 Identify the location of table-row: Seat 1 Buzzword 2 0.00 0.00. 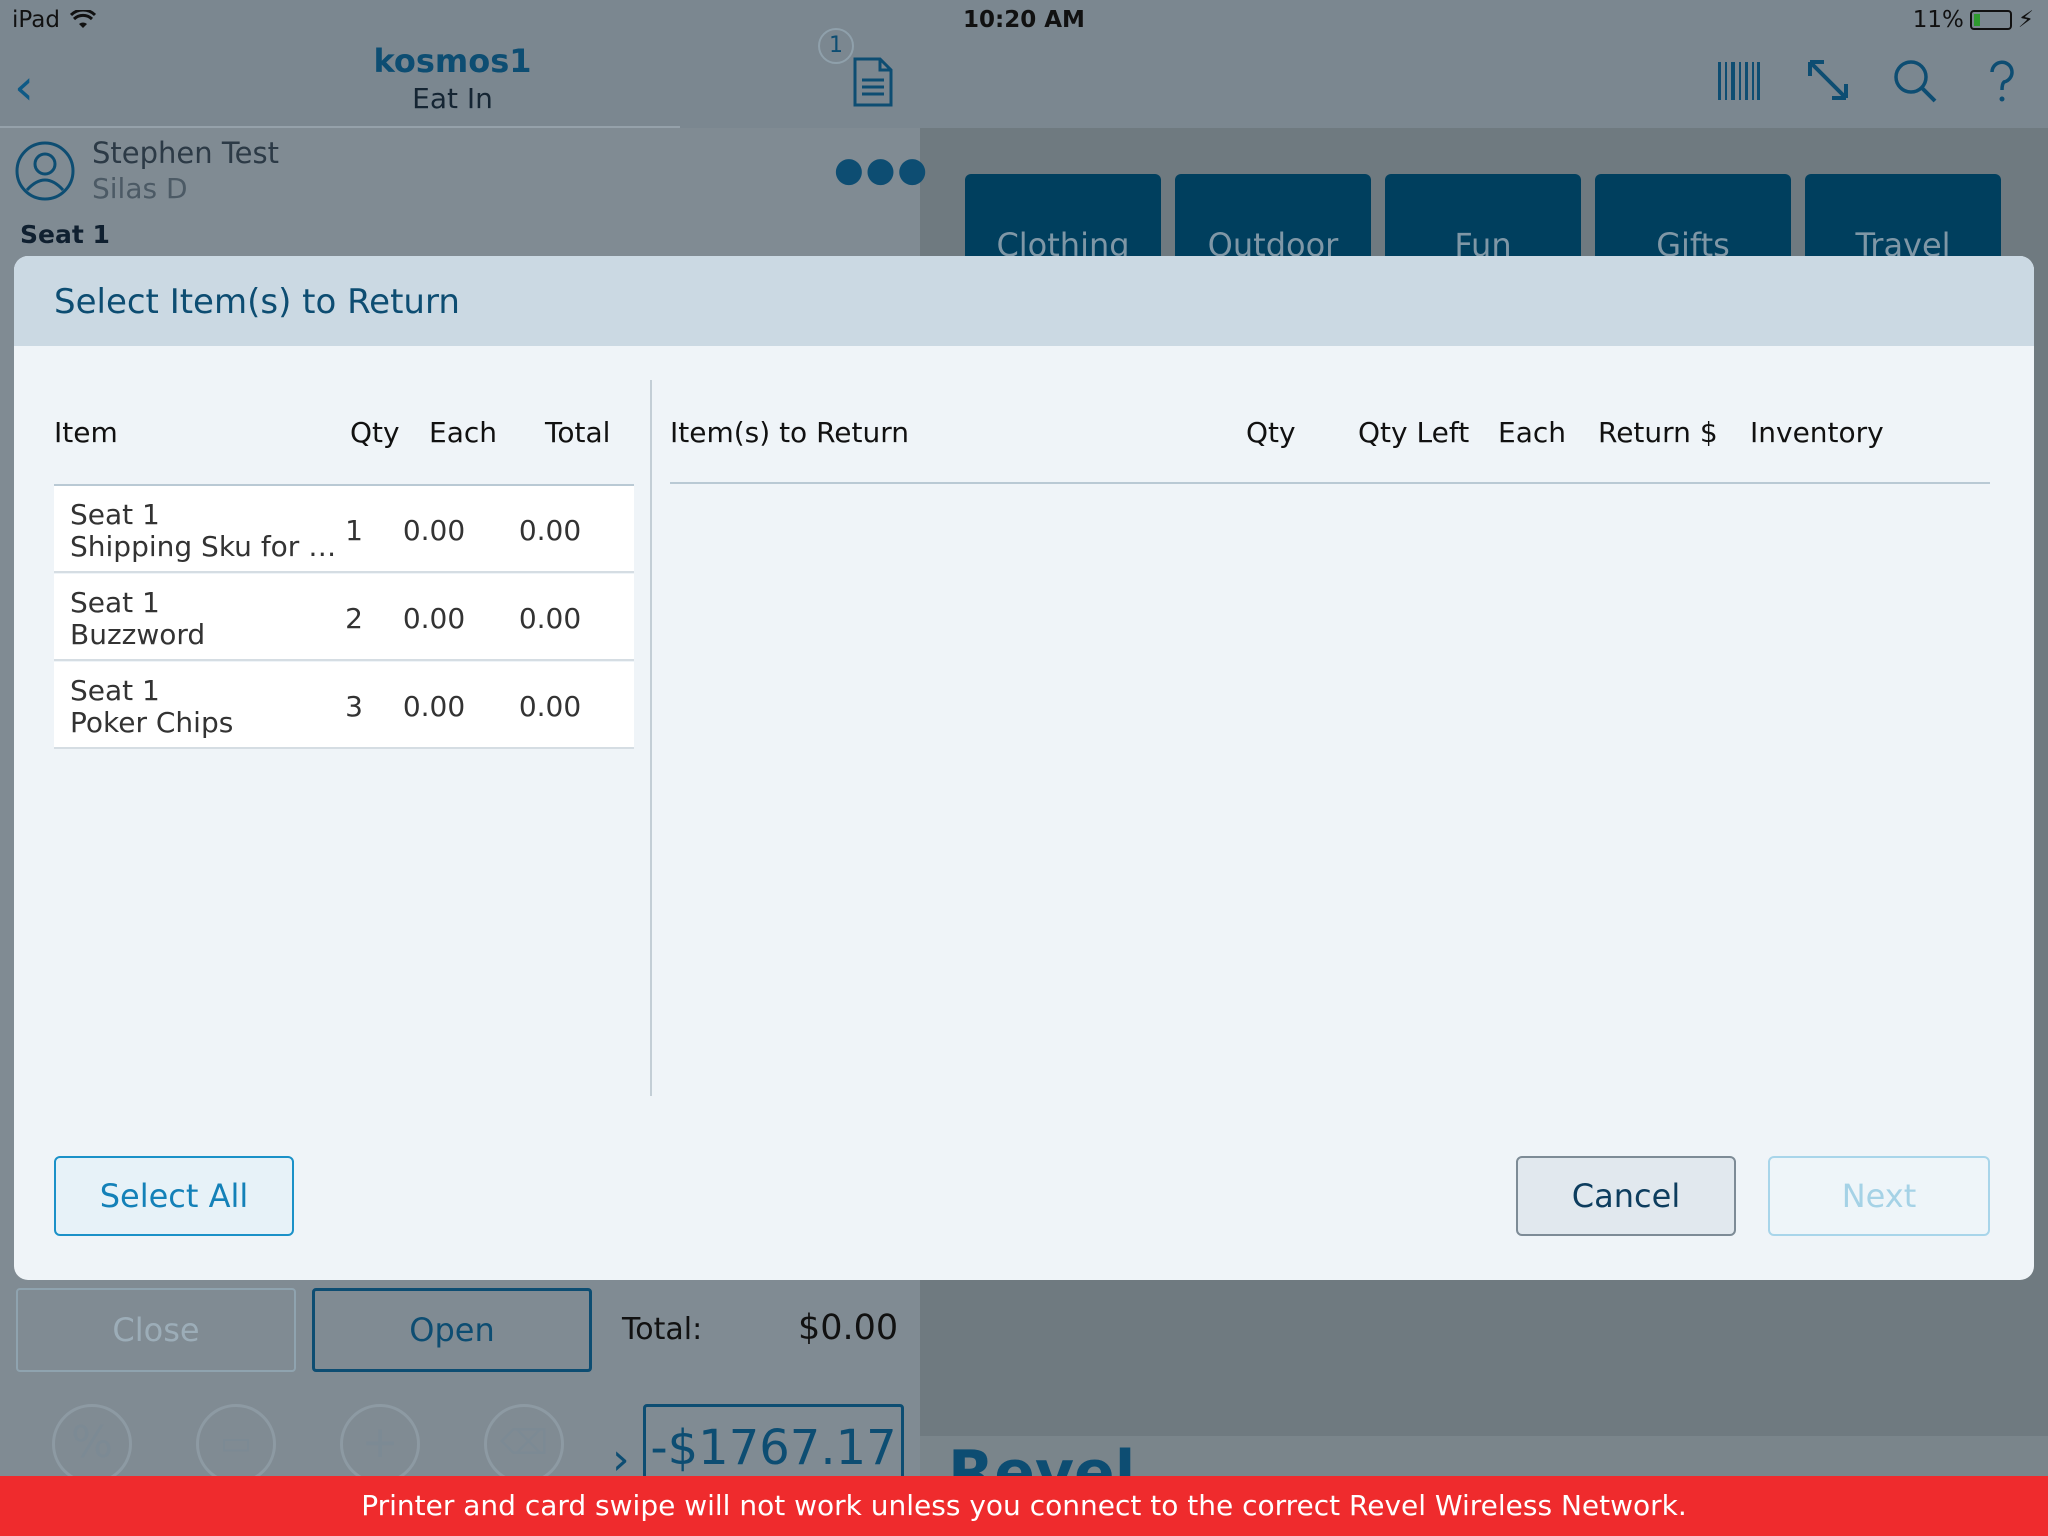
(344, 617).